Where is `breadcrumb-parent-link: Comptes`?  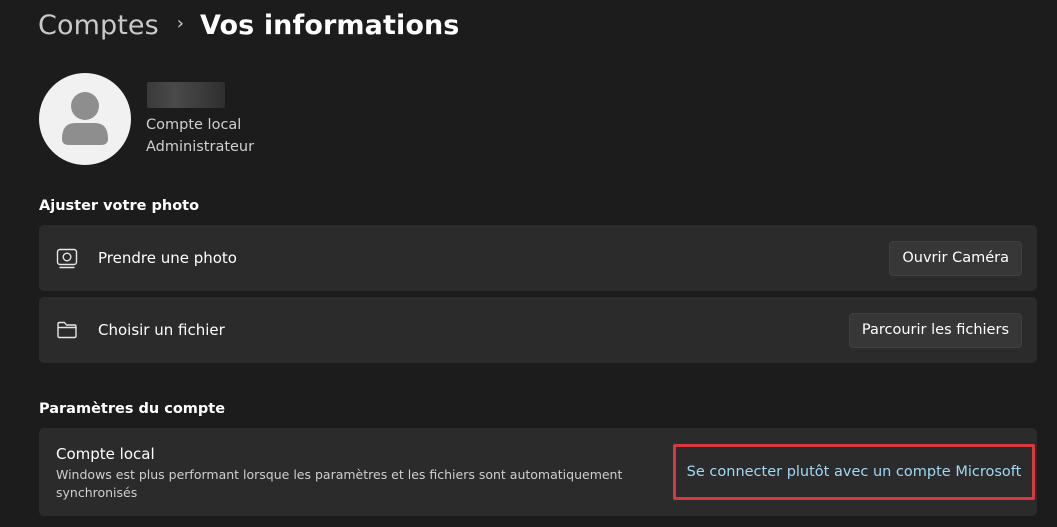 breadcrumb-parent-link: Comptes is located at coordinates (98, 25).